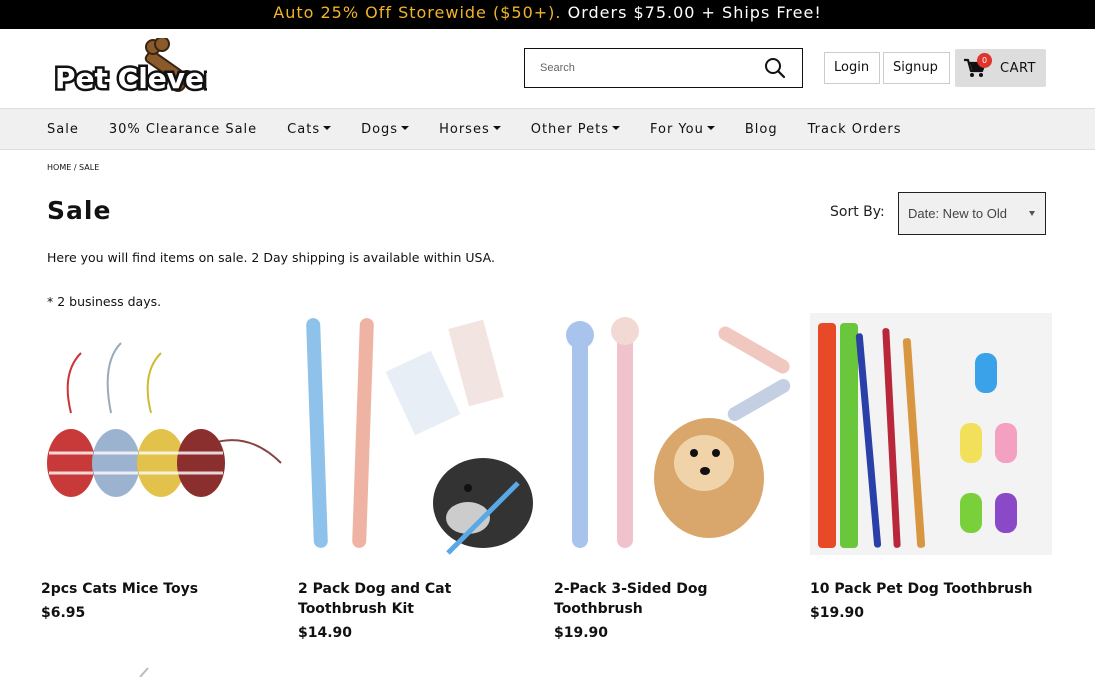 The width and height of the screenshot is (1095, 677). I want to click on nav-item-dogs: Dogs, so click(385, 129).